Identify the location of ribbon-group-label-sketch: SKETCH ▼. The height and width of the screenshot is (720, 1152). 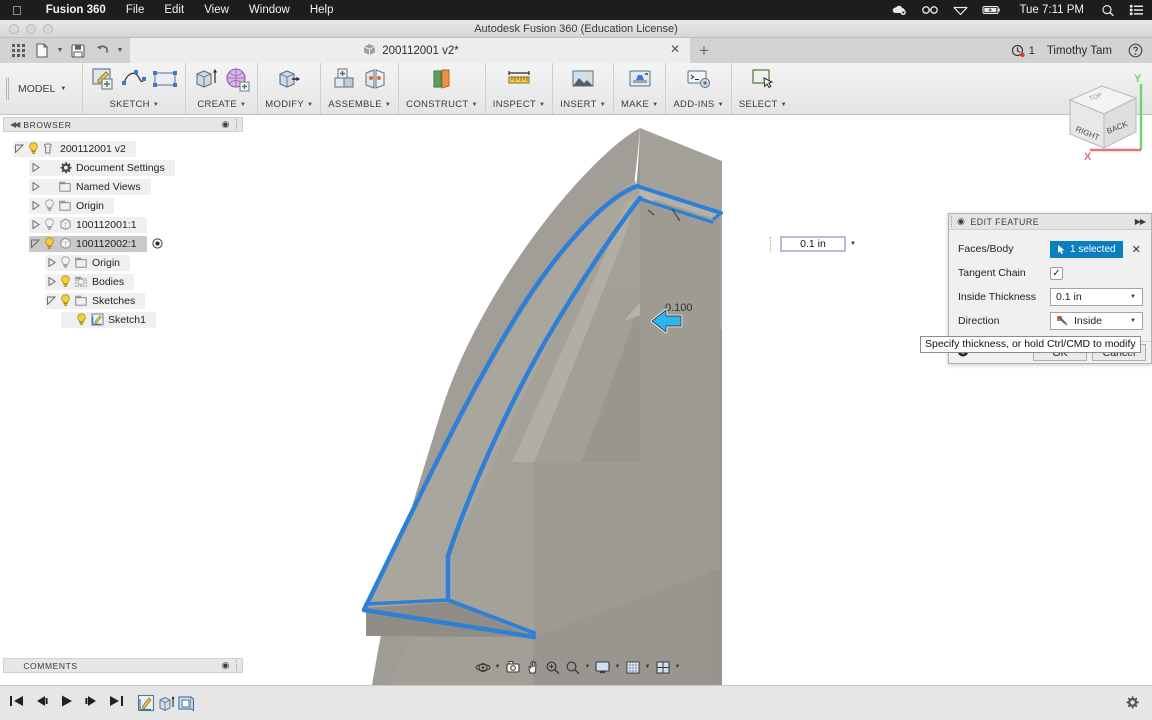
(135, 104).